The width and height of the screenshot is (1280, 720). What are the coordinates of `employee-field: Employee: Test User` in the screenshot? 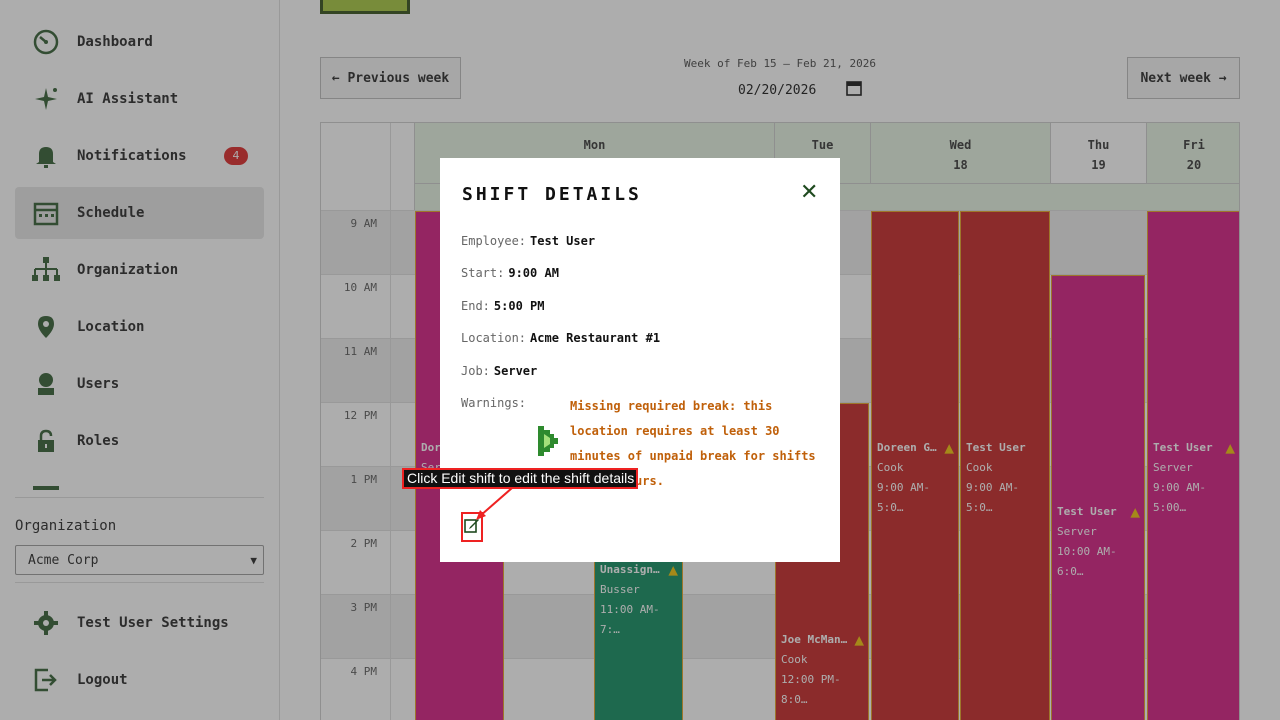 It's located at (528, 241).